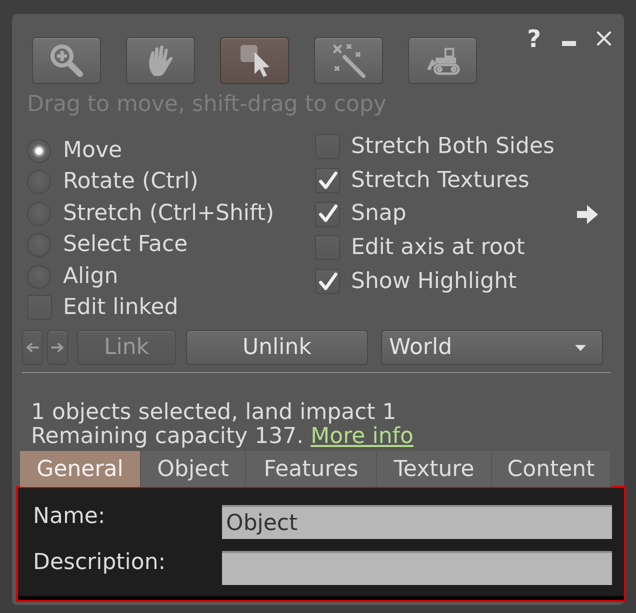 Image resolution: width=636 pixels, height=613 pixels. Describe the element at coordinates (277, 347) in the screenshot. I see `action-button: Unlink` at that location.